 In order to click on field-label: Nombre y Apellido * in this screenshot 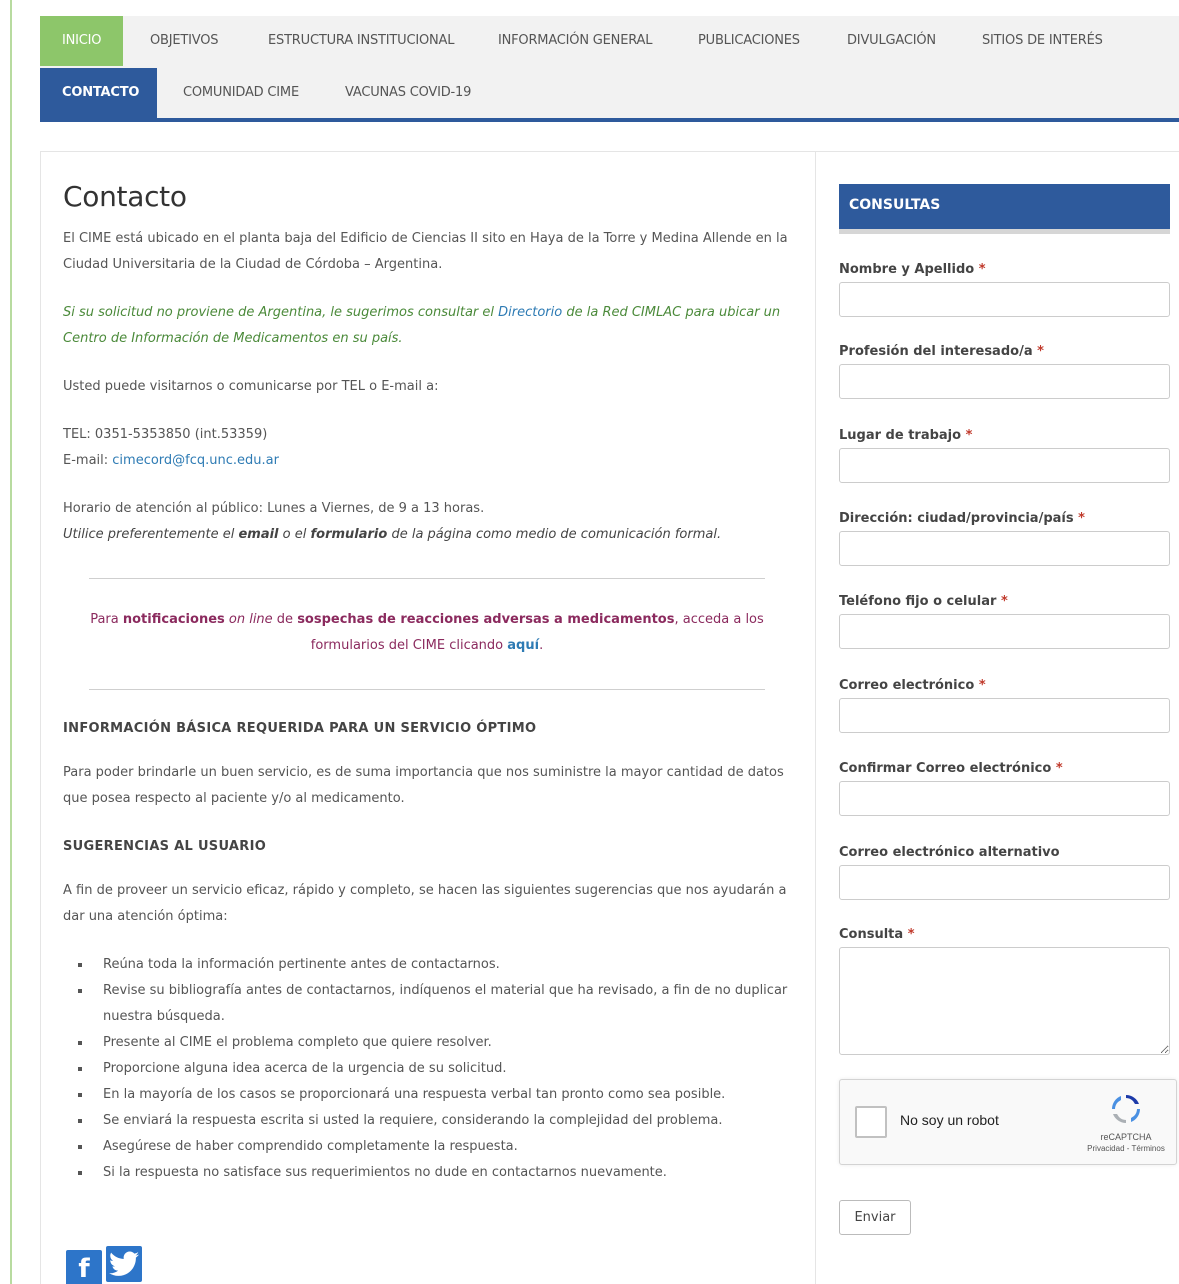, I will do `click(1004, 272)`.